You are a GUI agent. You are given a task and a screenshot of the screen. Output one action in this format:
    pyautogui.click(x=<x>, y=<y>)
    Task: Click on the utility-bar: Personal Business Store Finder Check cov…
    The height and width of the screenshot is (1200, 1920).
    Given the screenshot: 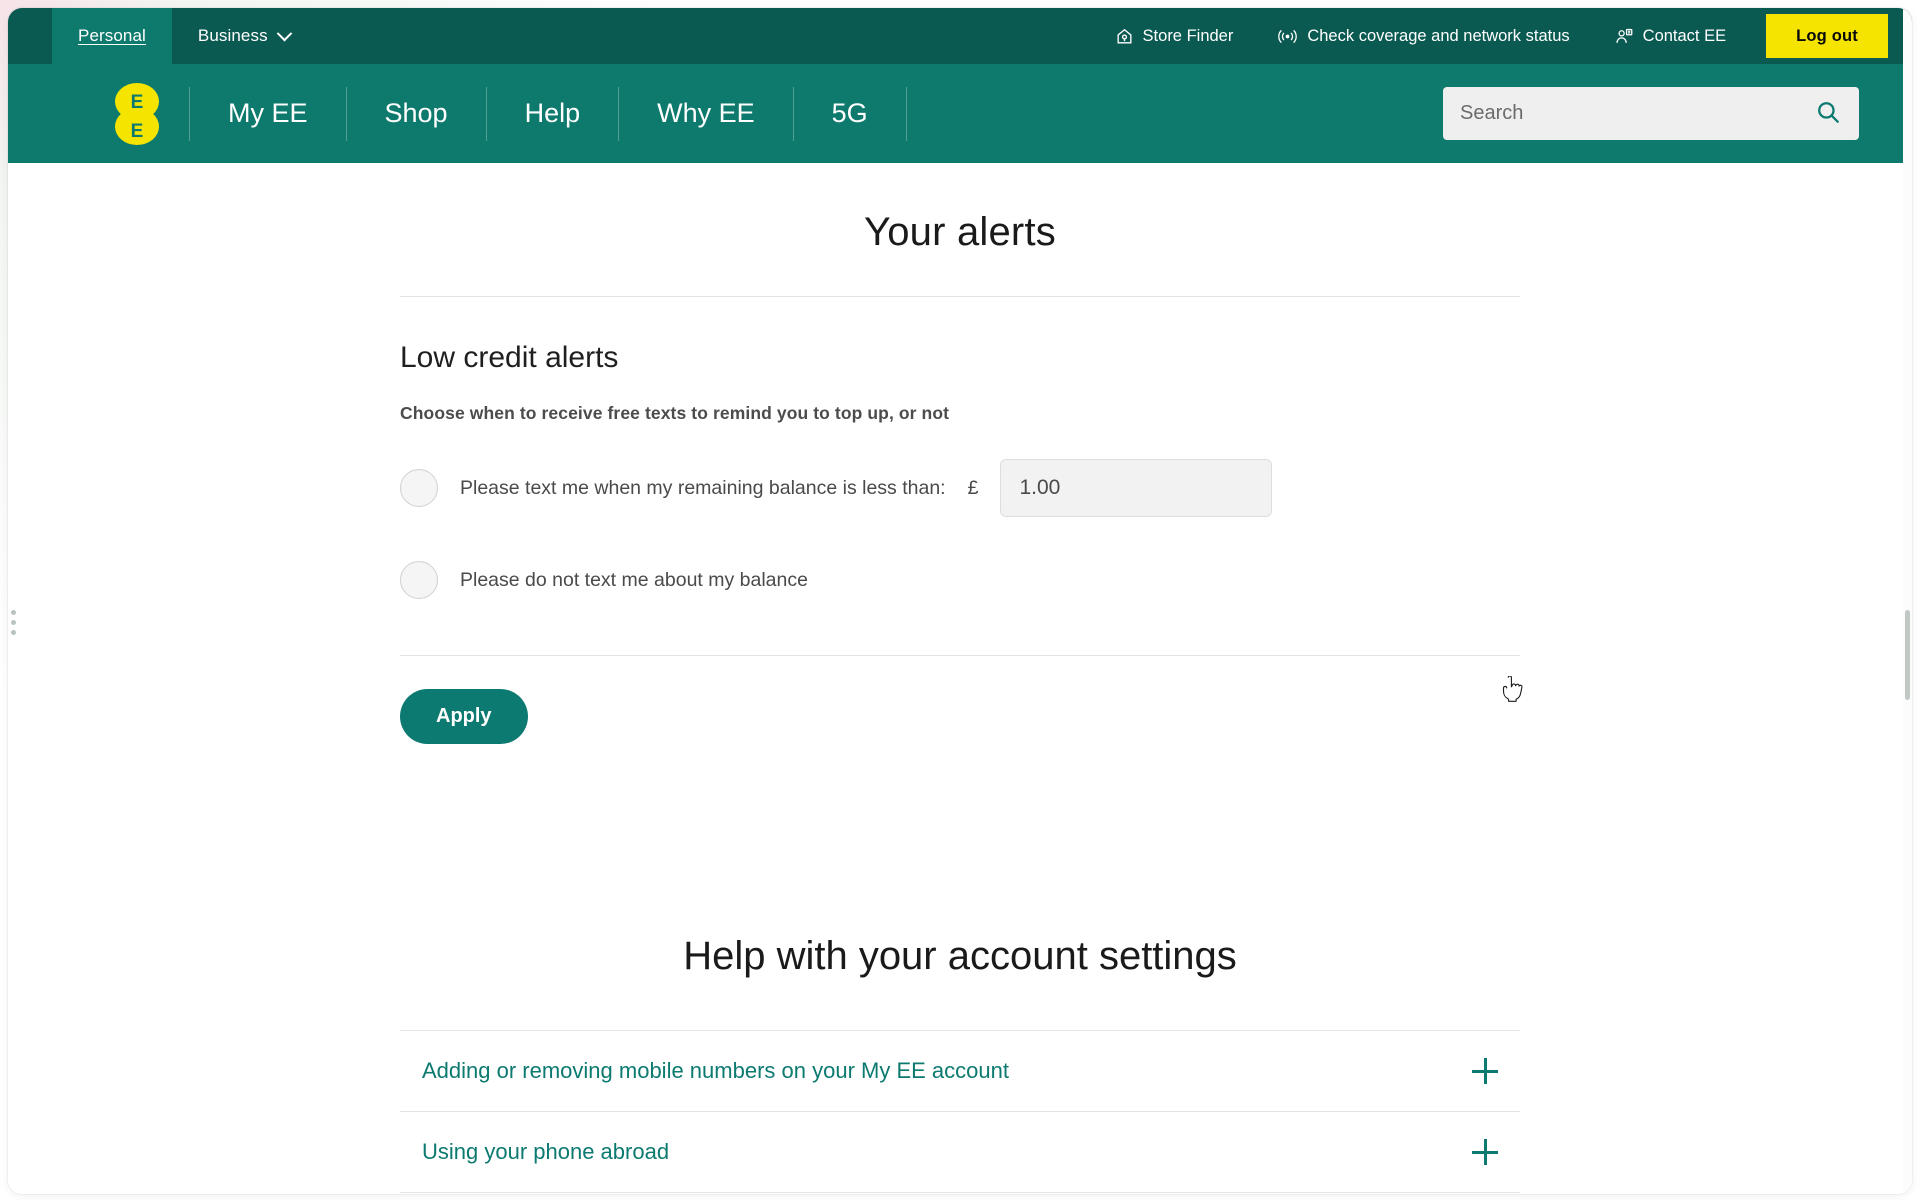 What is the action you would take?
    pyautogui.click(x=960, y=36)
    